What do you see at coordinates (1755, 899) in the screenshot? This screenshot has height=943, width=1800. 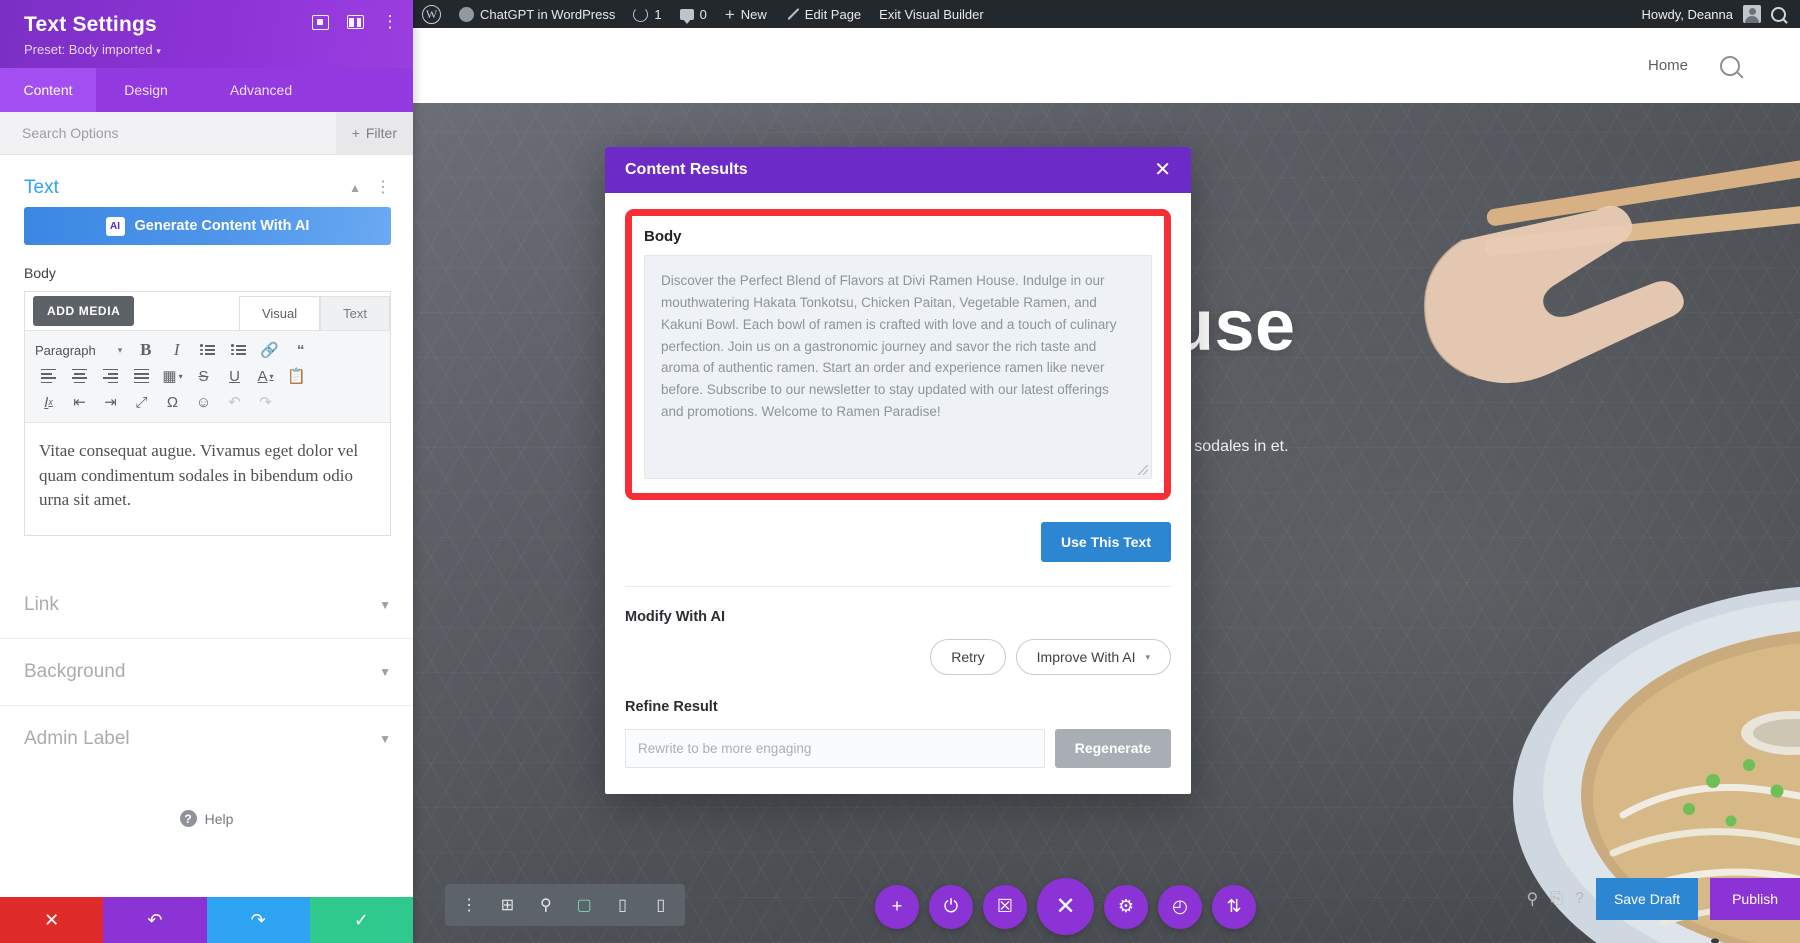 I see `publish-button: Publish` at bounding box center [1755, 899].